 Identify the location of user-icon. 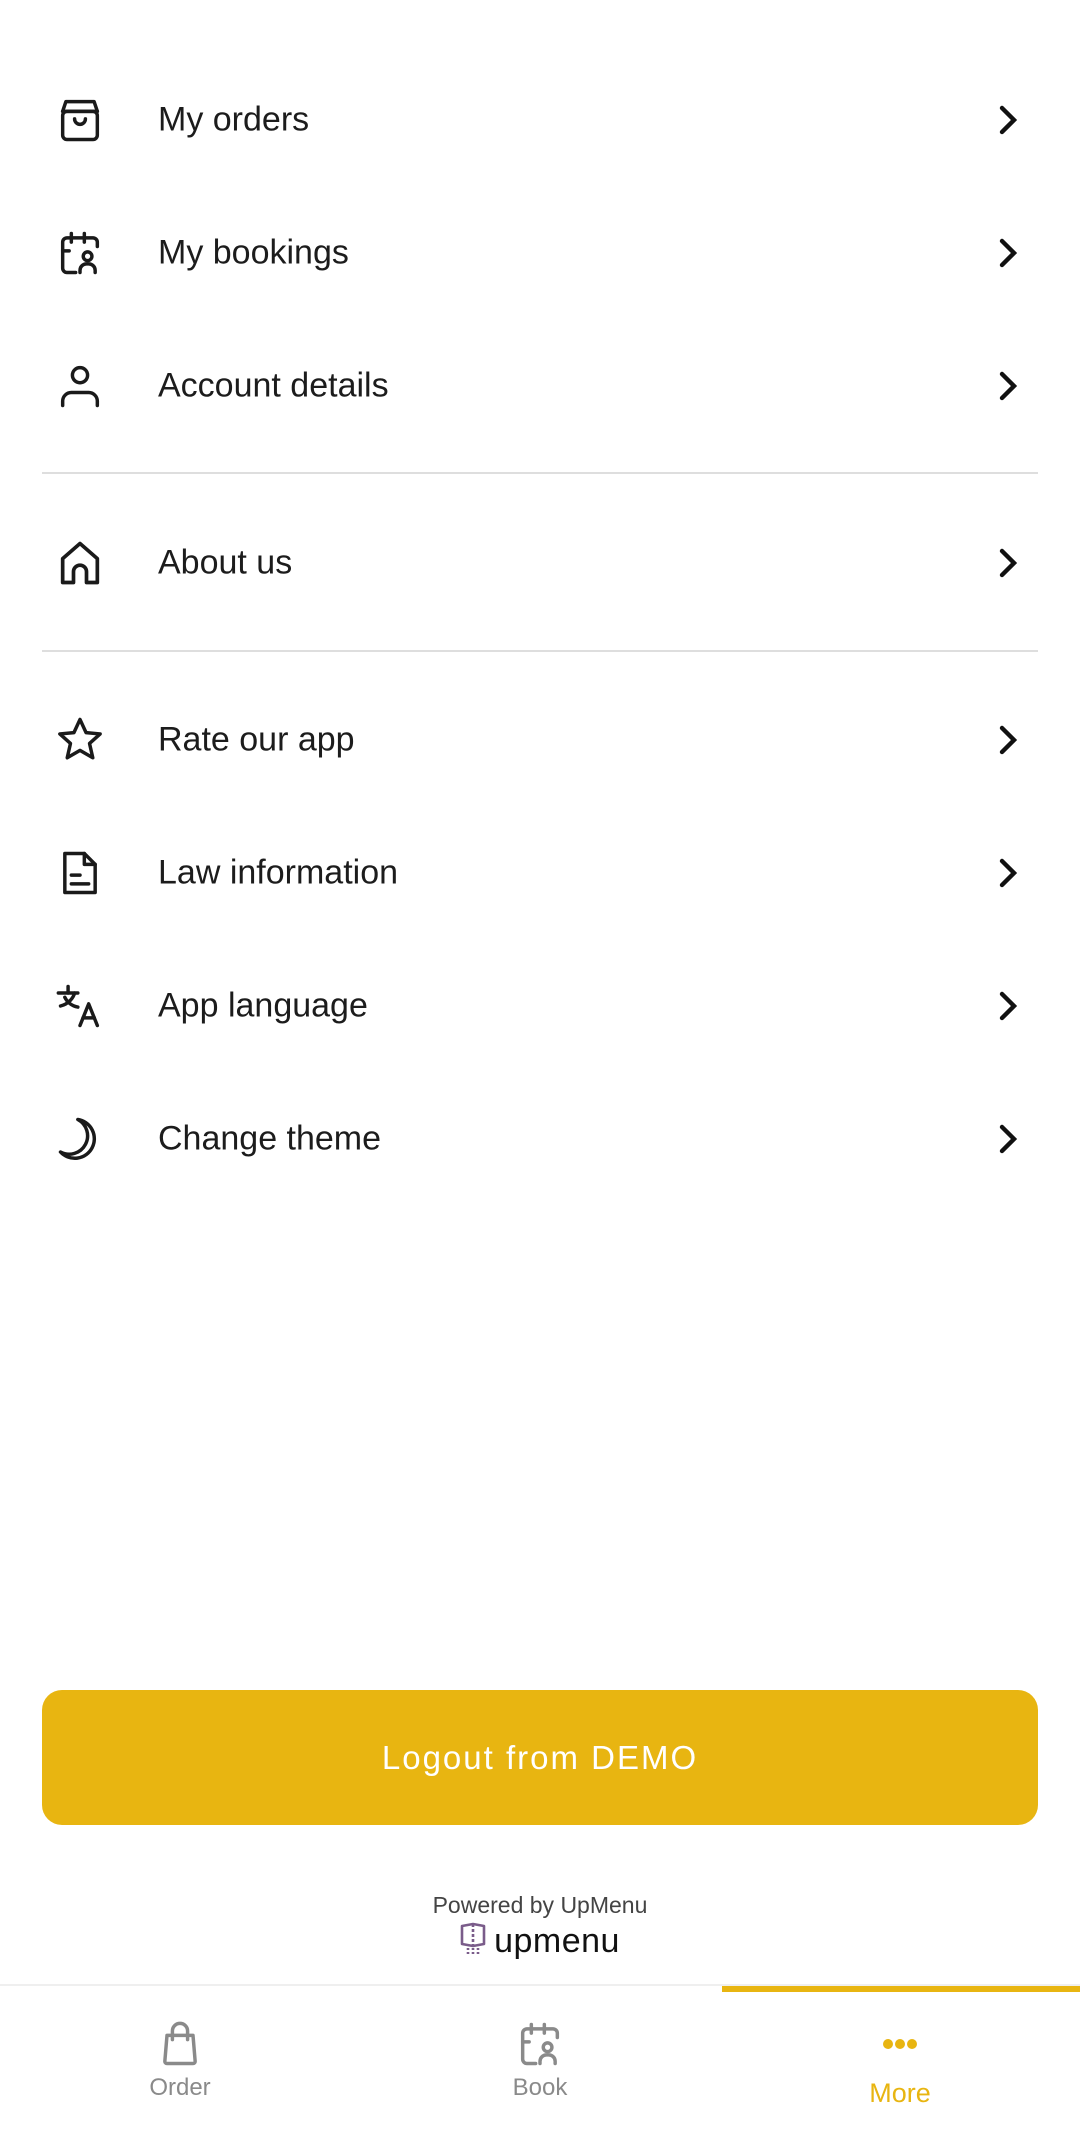
(80, 386).